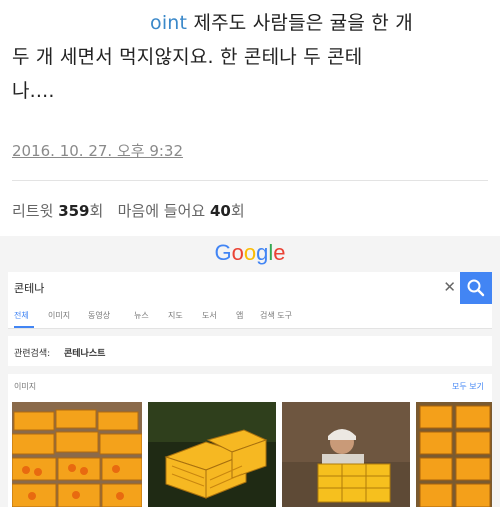 The image size is (500, 507). I want to click on tweet-line-2: 두 개 세면서 먹지않지요. 한 콘테나 두 콘테, so click(187, 57).